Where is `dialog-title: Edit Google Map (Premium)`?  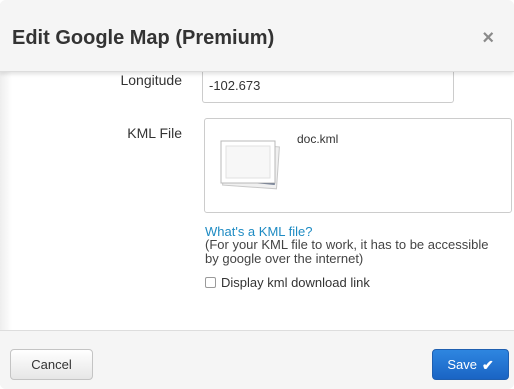
dialog-title: Edit Google Map (Premium) is located at coordinates (143, 38).